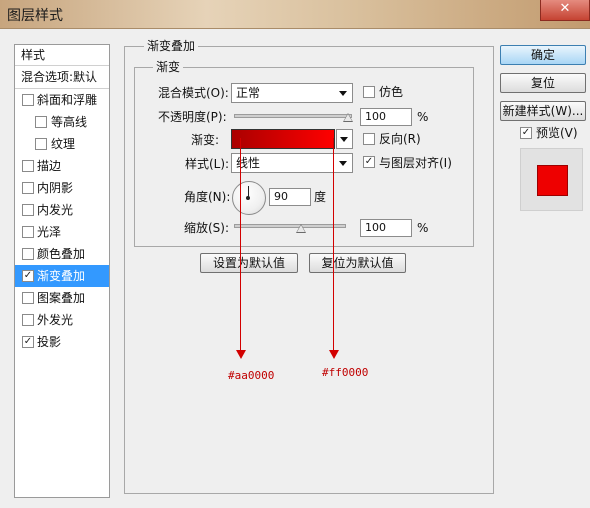 The image size is (590, 508). What do you see at coordinates (55, 320) in the screenshot?
I see `style-list-item-label: 外发光` at bounding box center [55, 320].